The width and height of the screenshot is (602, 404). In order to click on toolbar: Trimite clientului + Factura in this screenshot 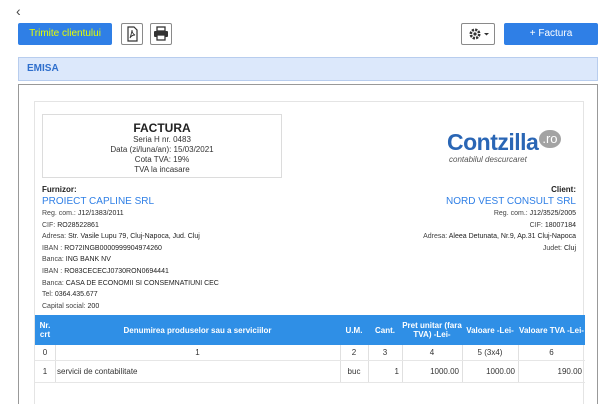, I will do `click(308, 34)`.